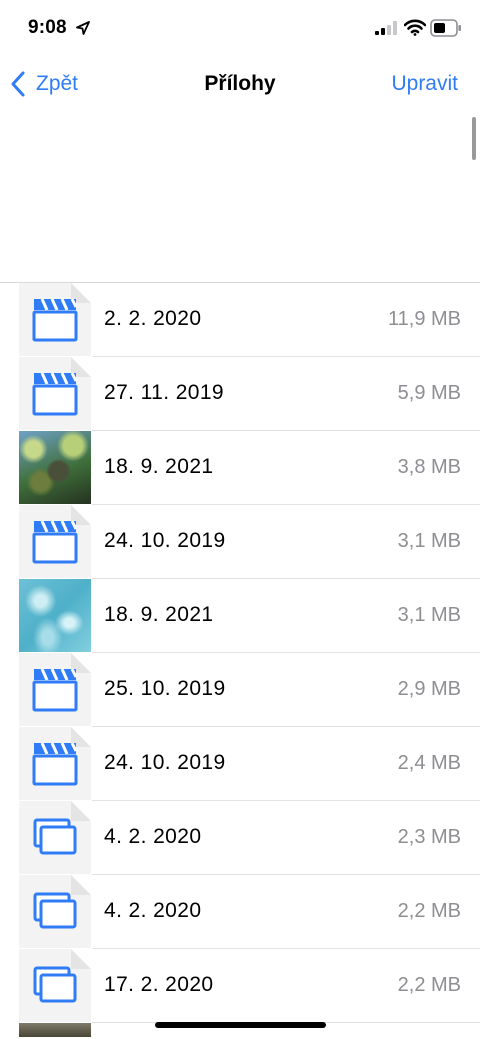  What do you see at coordinates (240, 28) in the screenshot?
I see `status-bar: 9:08` at bounding box center [240, 28].